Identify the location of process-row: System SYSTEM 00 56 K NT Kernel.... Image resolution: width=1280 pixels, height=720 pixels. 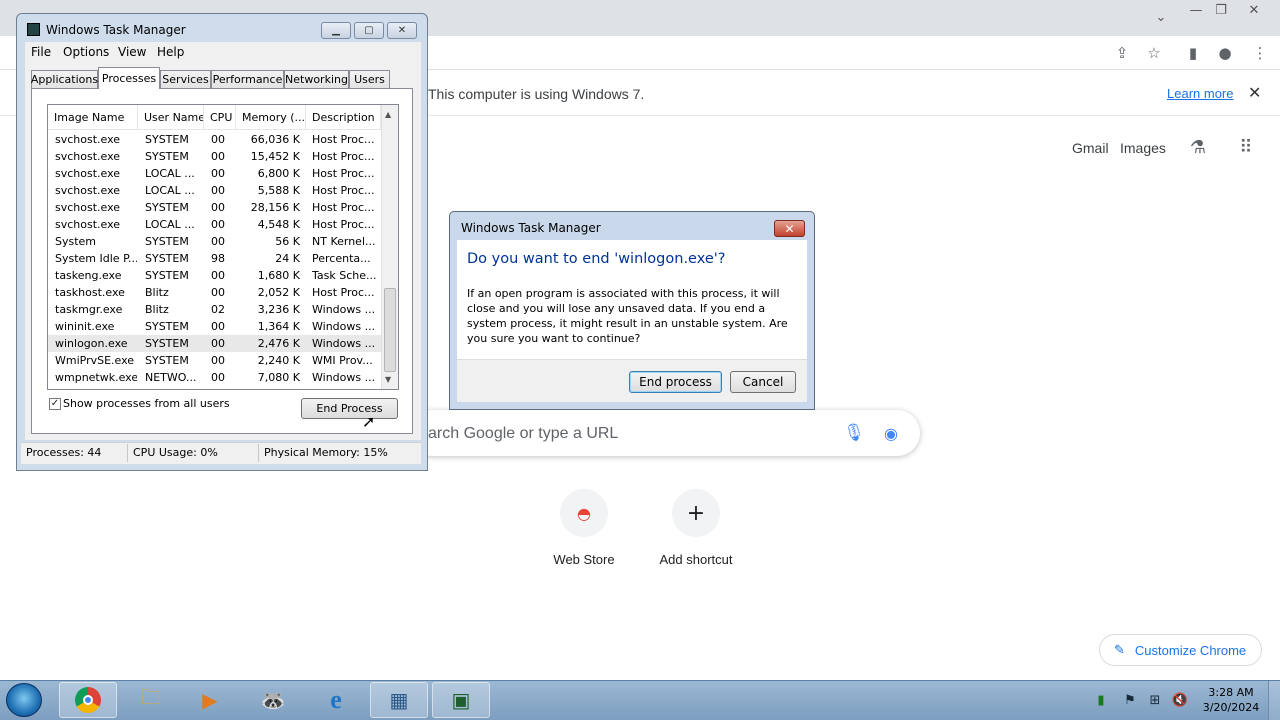
(214, 241).